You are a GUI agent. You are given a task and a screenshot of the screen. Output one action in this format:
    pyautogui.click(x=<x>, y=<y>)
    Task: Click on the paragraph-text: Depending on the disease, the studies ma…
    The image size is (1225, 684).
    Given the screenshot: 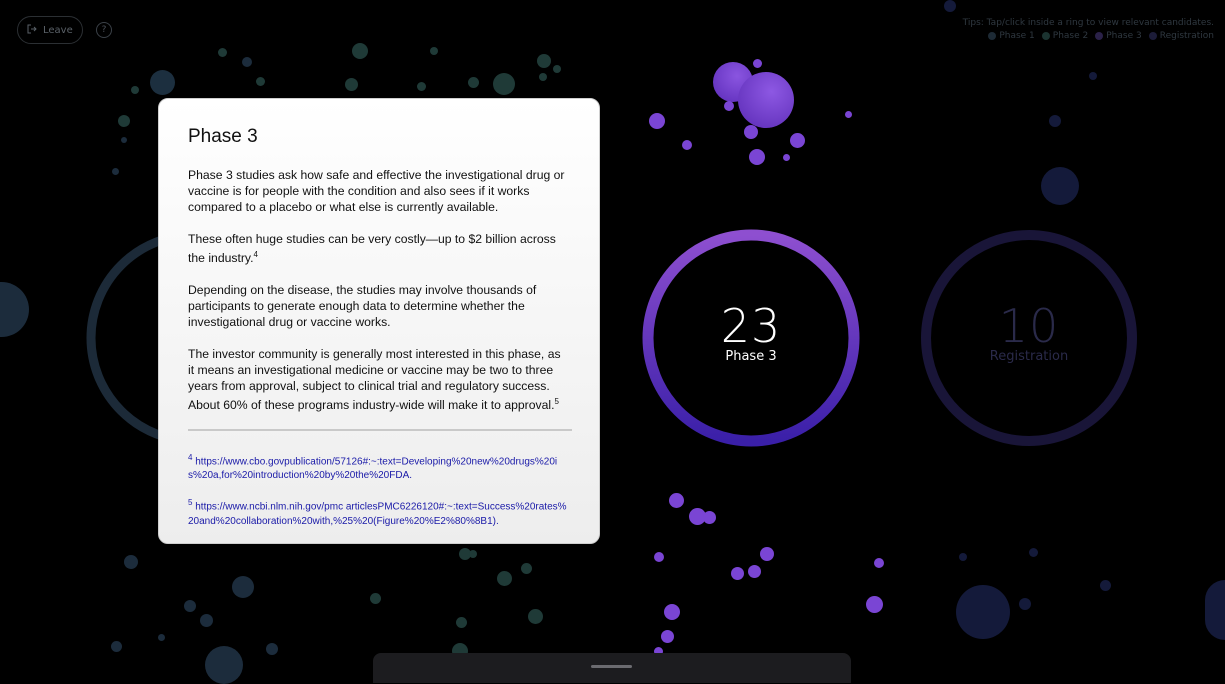 What is the action you would take?
    pyautogui.click(x=362, y=306)
    